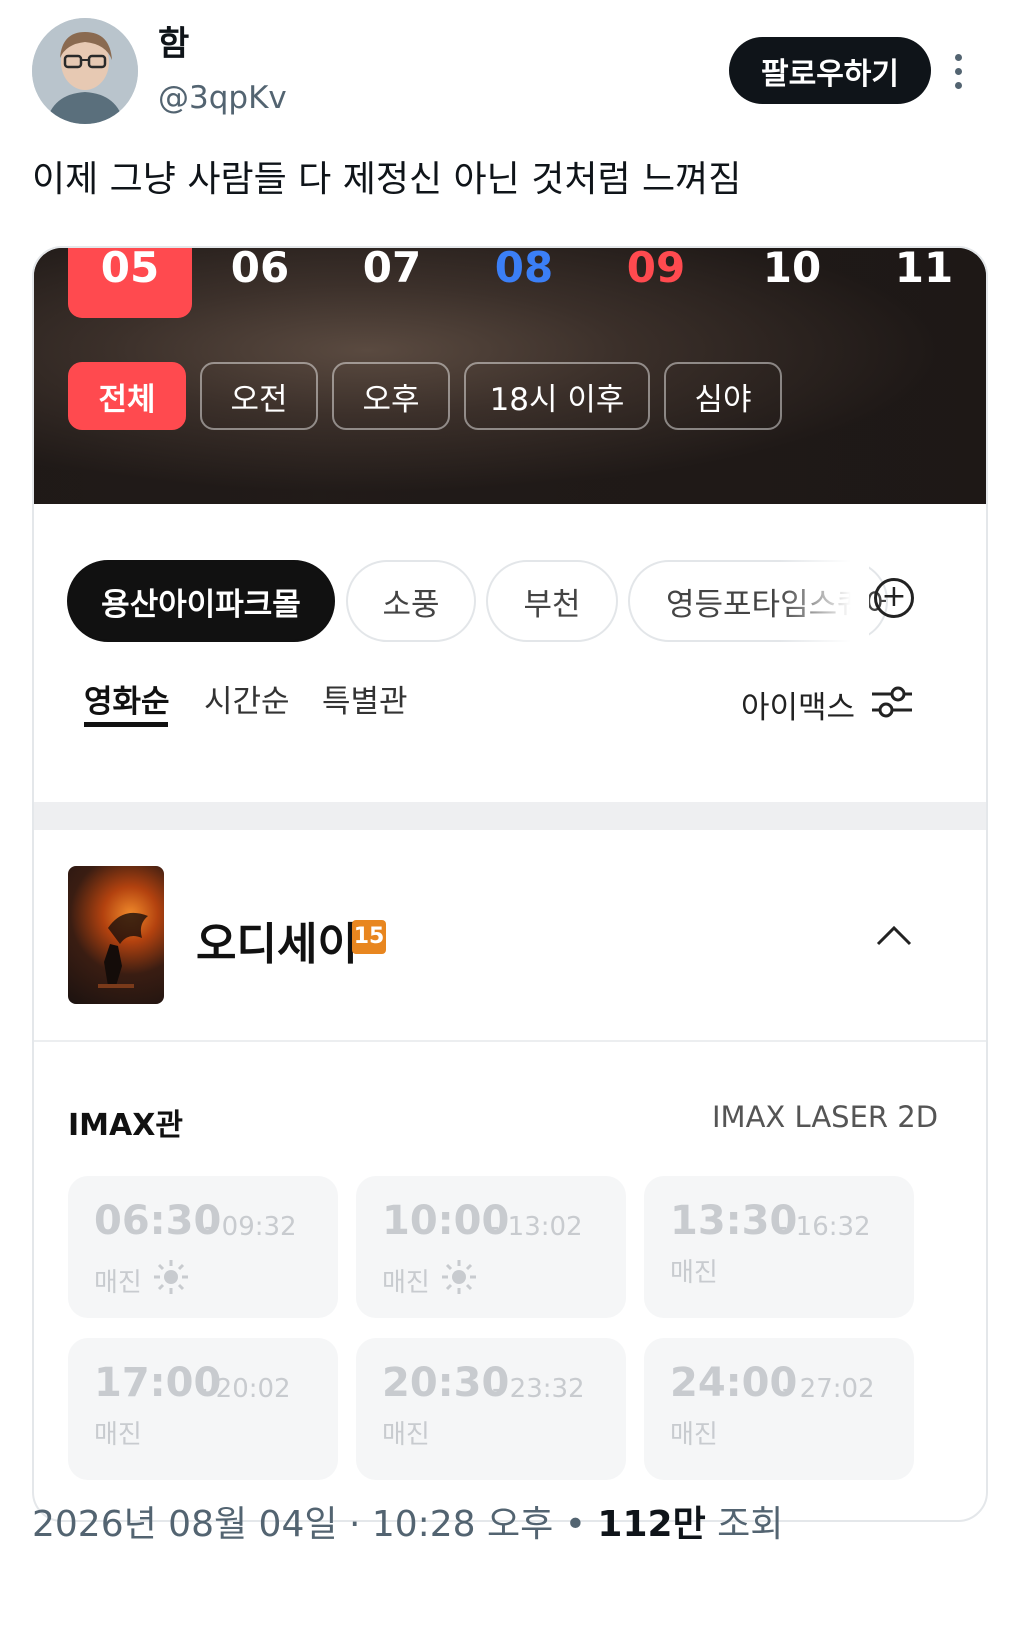 The image size is (1024, 1633). I want to click on start-time: 20:30, so click(446, 1383).